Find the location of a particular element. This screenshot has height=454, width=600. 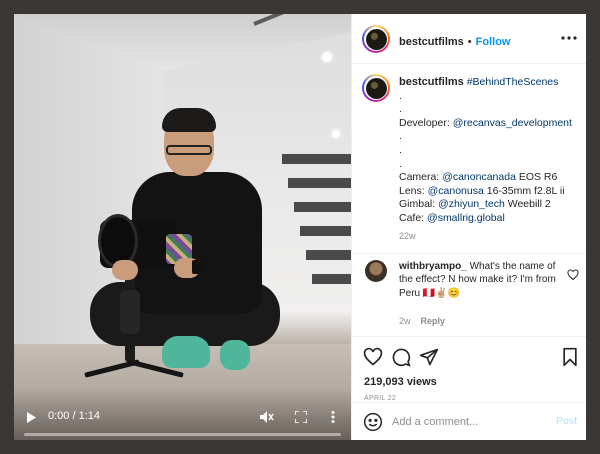

comment-input is located at coordinates (467, 422).